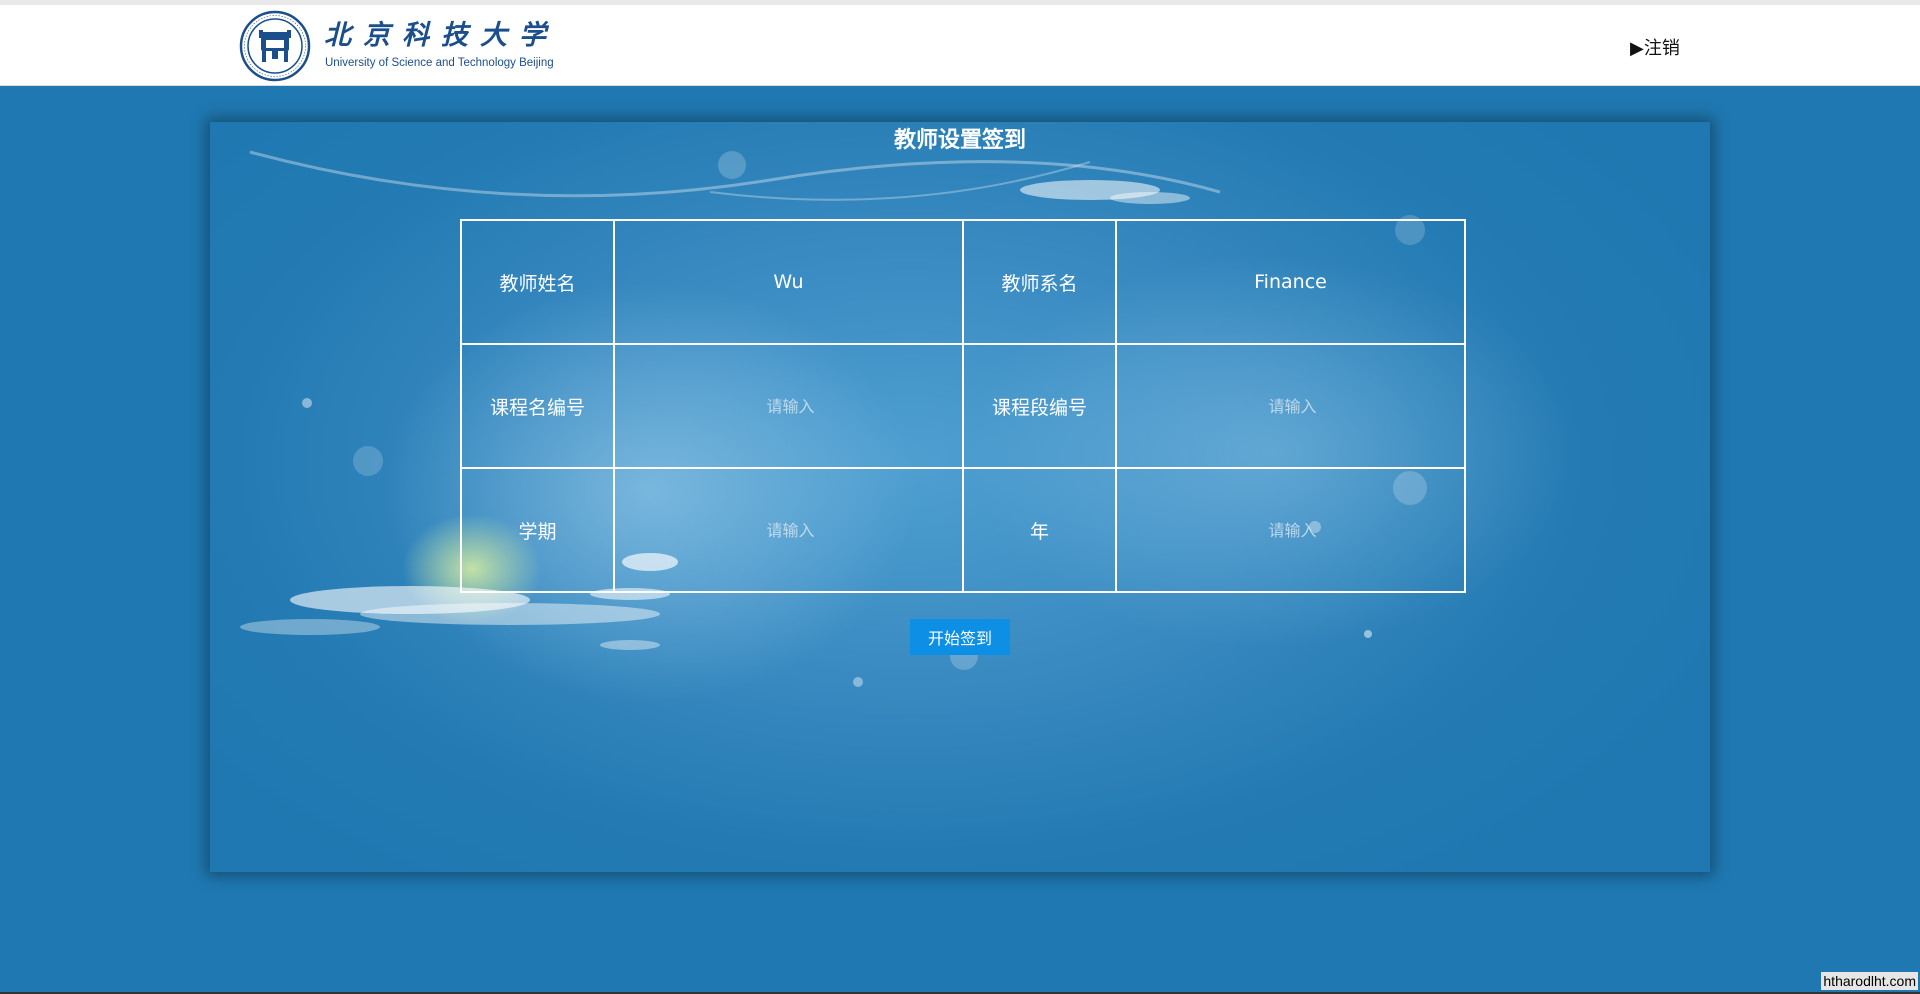 This screenshot has width=1920, height=994. I want to click on course-id-cell, so click(789, 406).